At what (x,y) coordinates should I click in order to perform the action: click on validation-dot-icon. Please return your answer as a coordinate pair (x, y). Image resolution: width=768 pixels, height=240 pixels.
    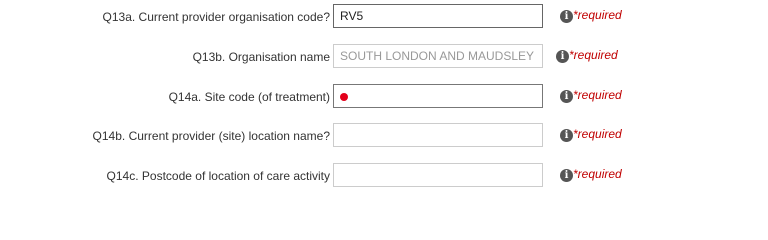
    Looking at the image, I should click on (344, 97).